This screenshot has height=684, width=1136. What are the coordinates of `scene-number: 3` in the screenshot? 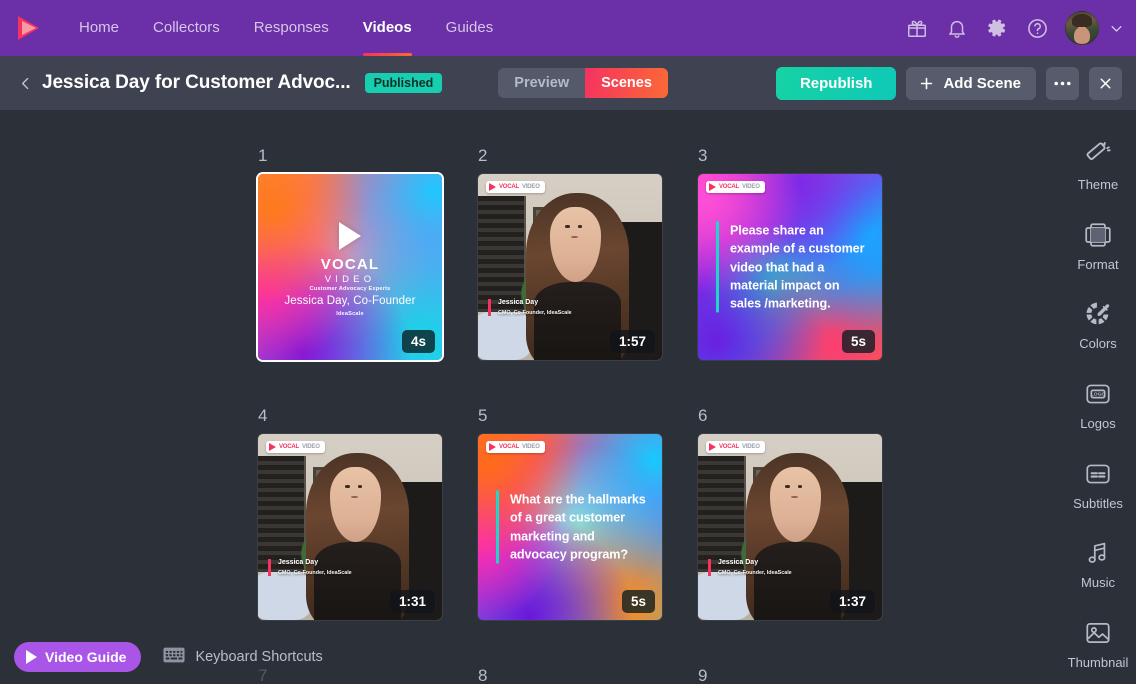 It's located at (703, 155).